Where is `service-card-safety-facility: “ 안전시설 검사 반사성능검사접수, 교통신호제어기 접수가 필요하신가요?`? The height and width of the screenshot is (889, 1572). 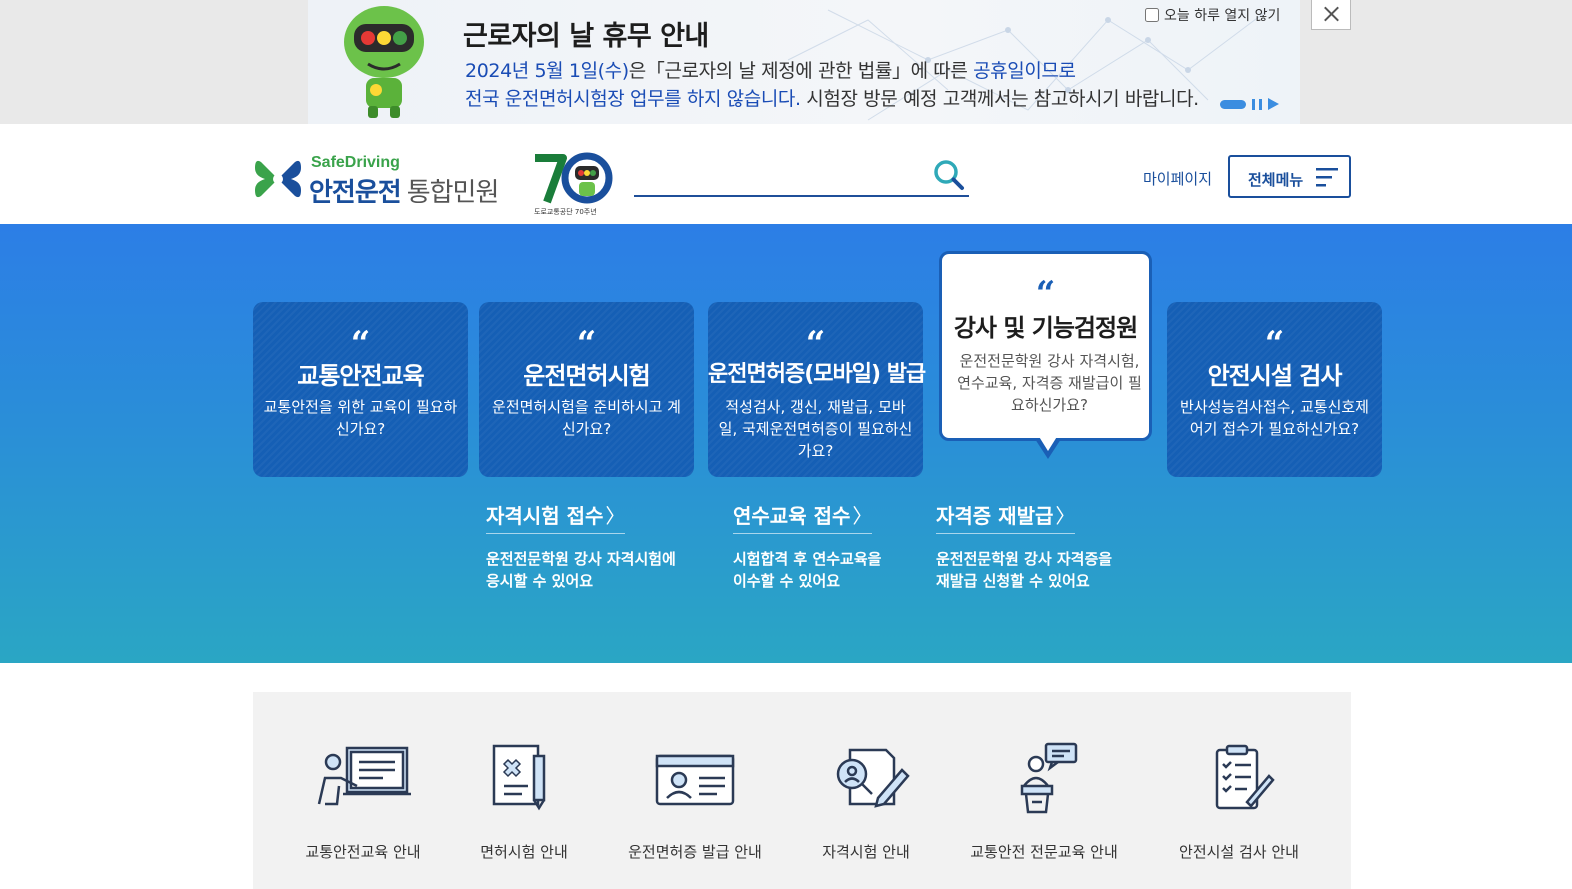 service-card-safety-facility: “ 안전시설 검사 반사성능검사접수, 교통신호제어기 접수가 필요하신가요? is located at coordinates (1274, 389).